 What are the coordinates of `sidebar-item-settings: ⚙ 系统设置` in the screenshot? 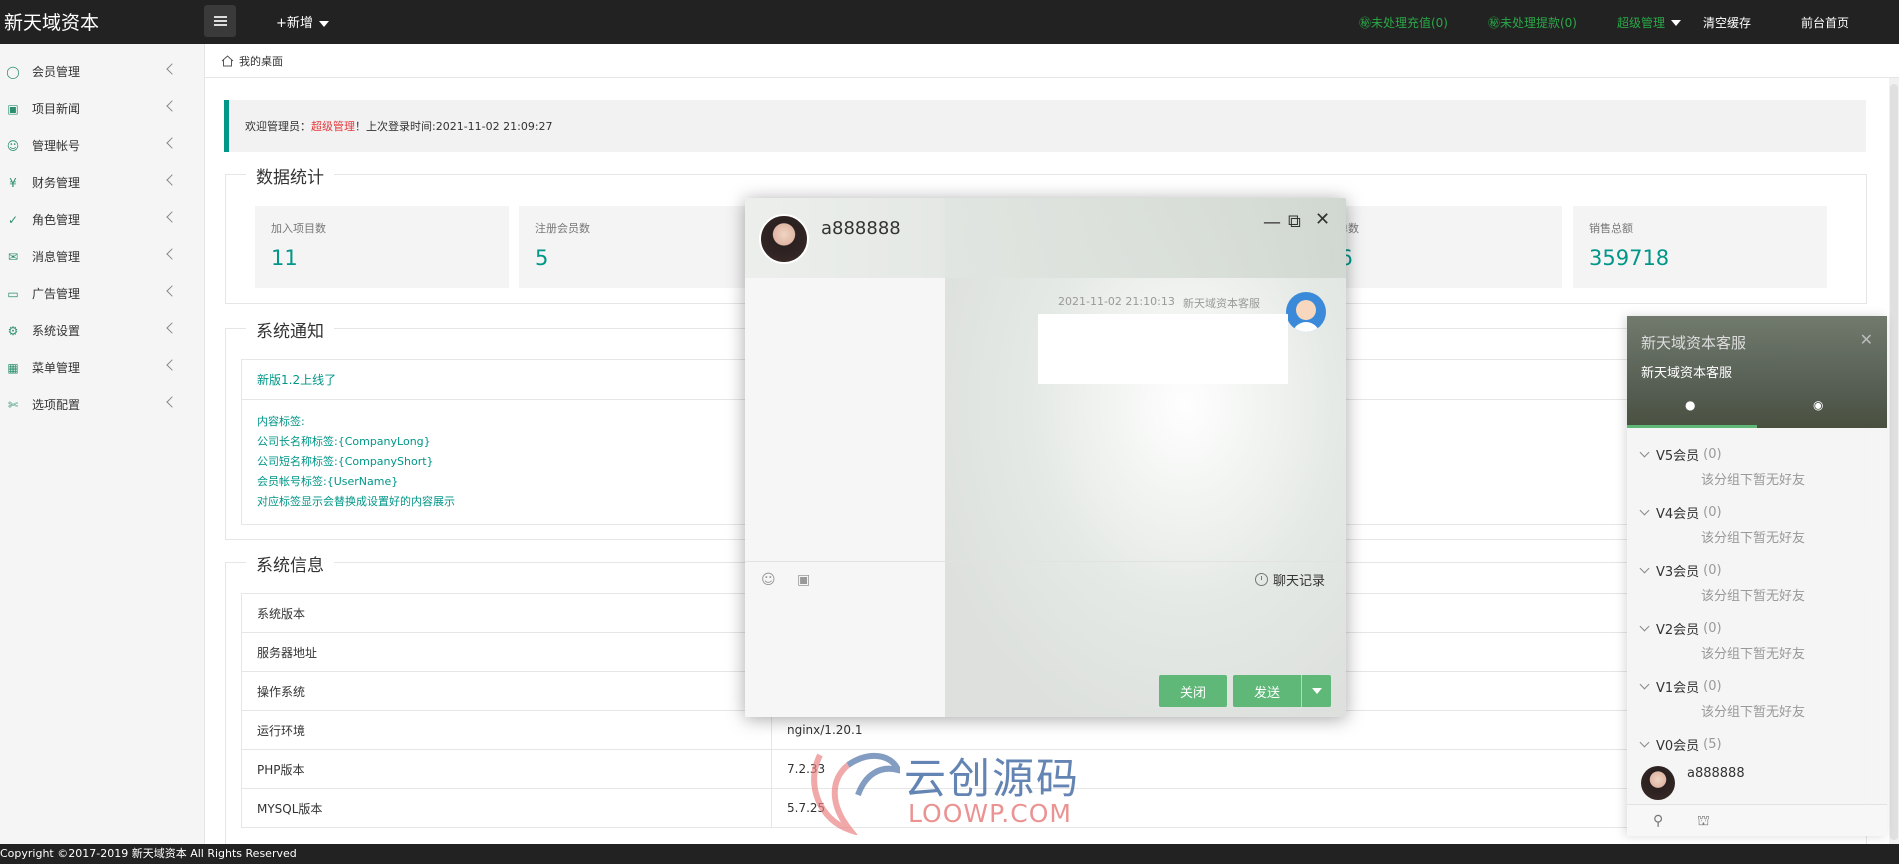 It's located at (102, 330).